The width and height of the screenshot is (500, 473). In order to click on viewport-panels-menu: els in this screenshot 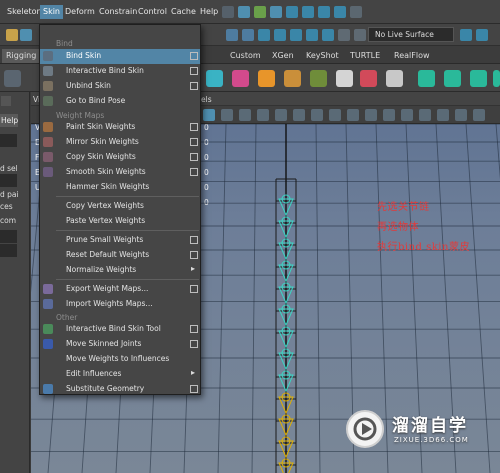, I will do `click(206, 99)`.